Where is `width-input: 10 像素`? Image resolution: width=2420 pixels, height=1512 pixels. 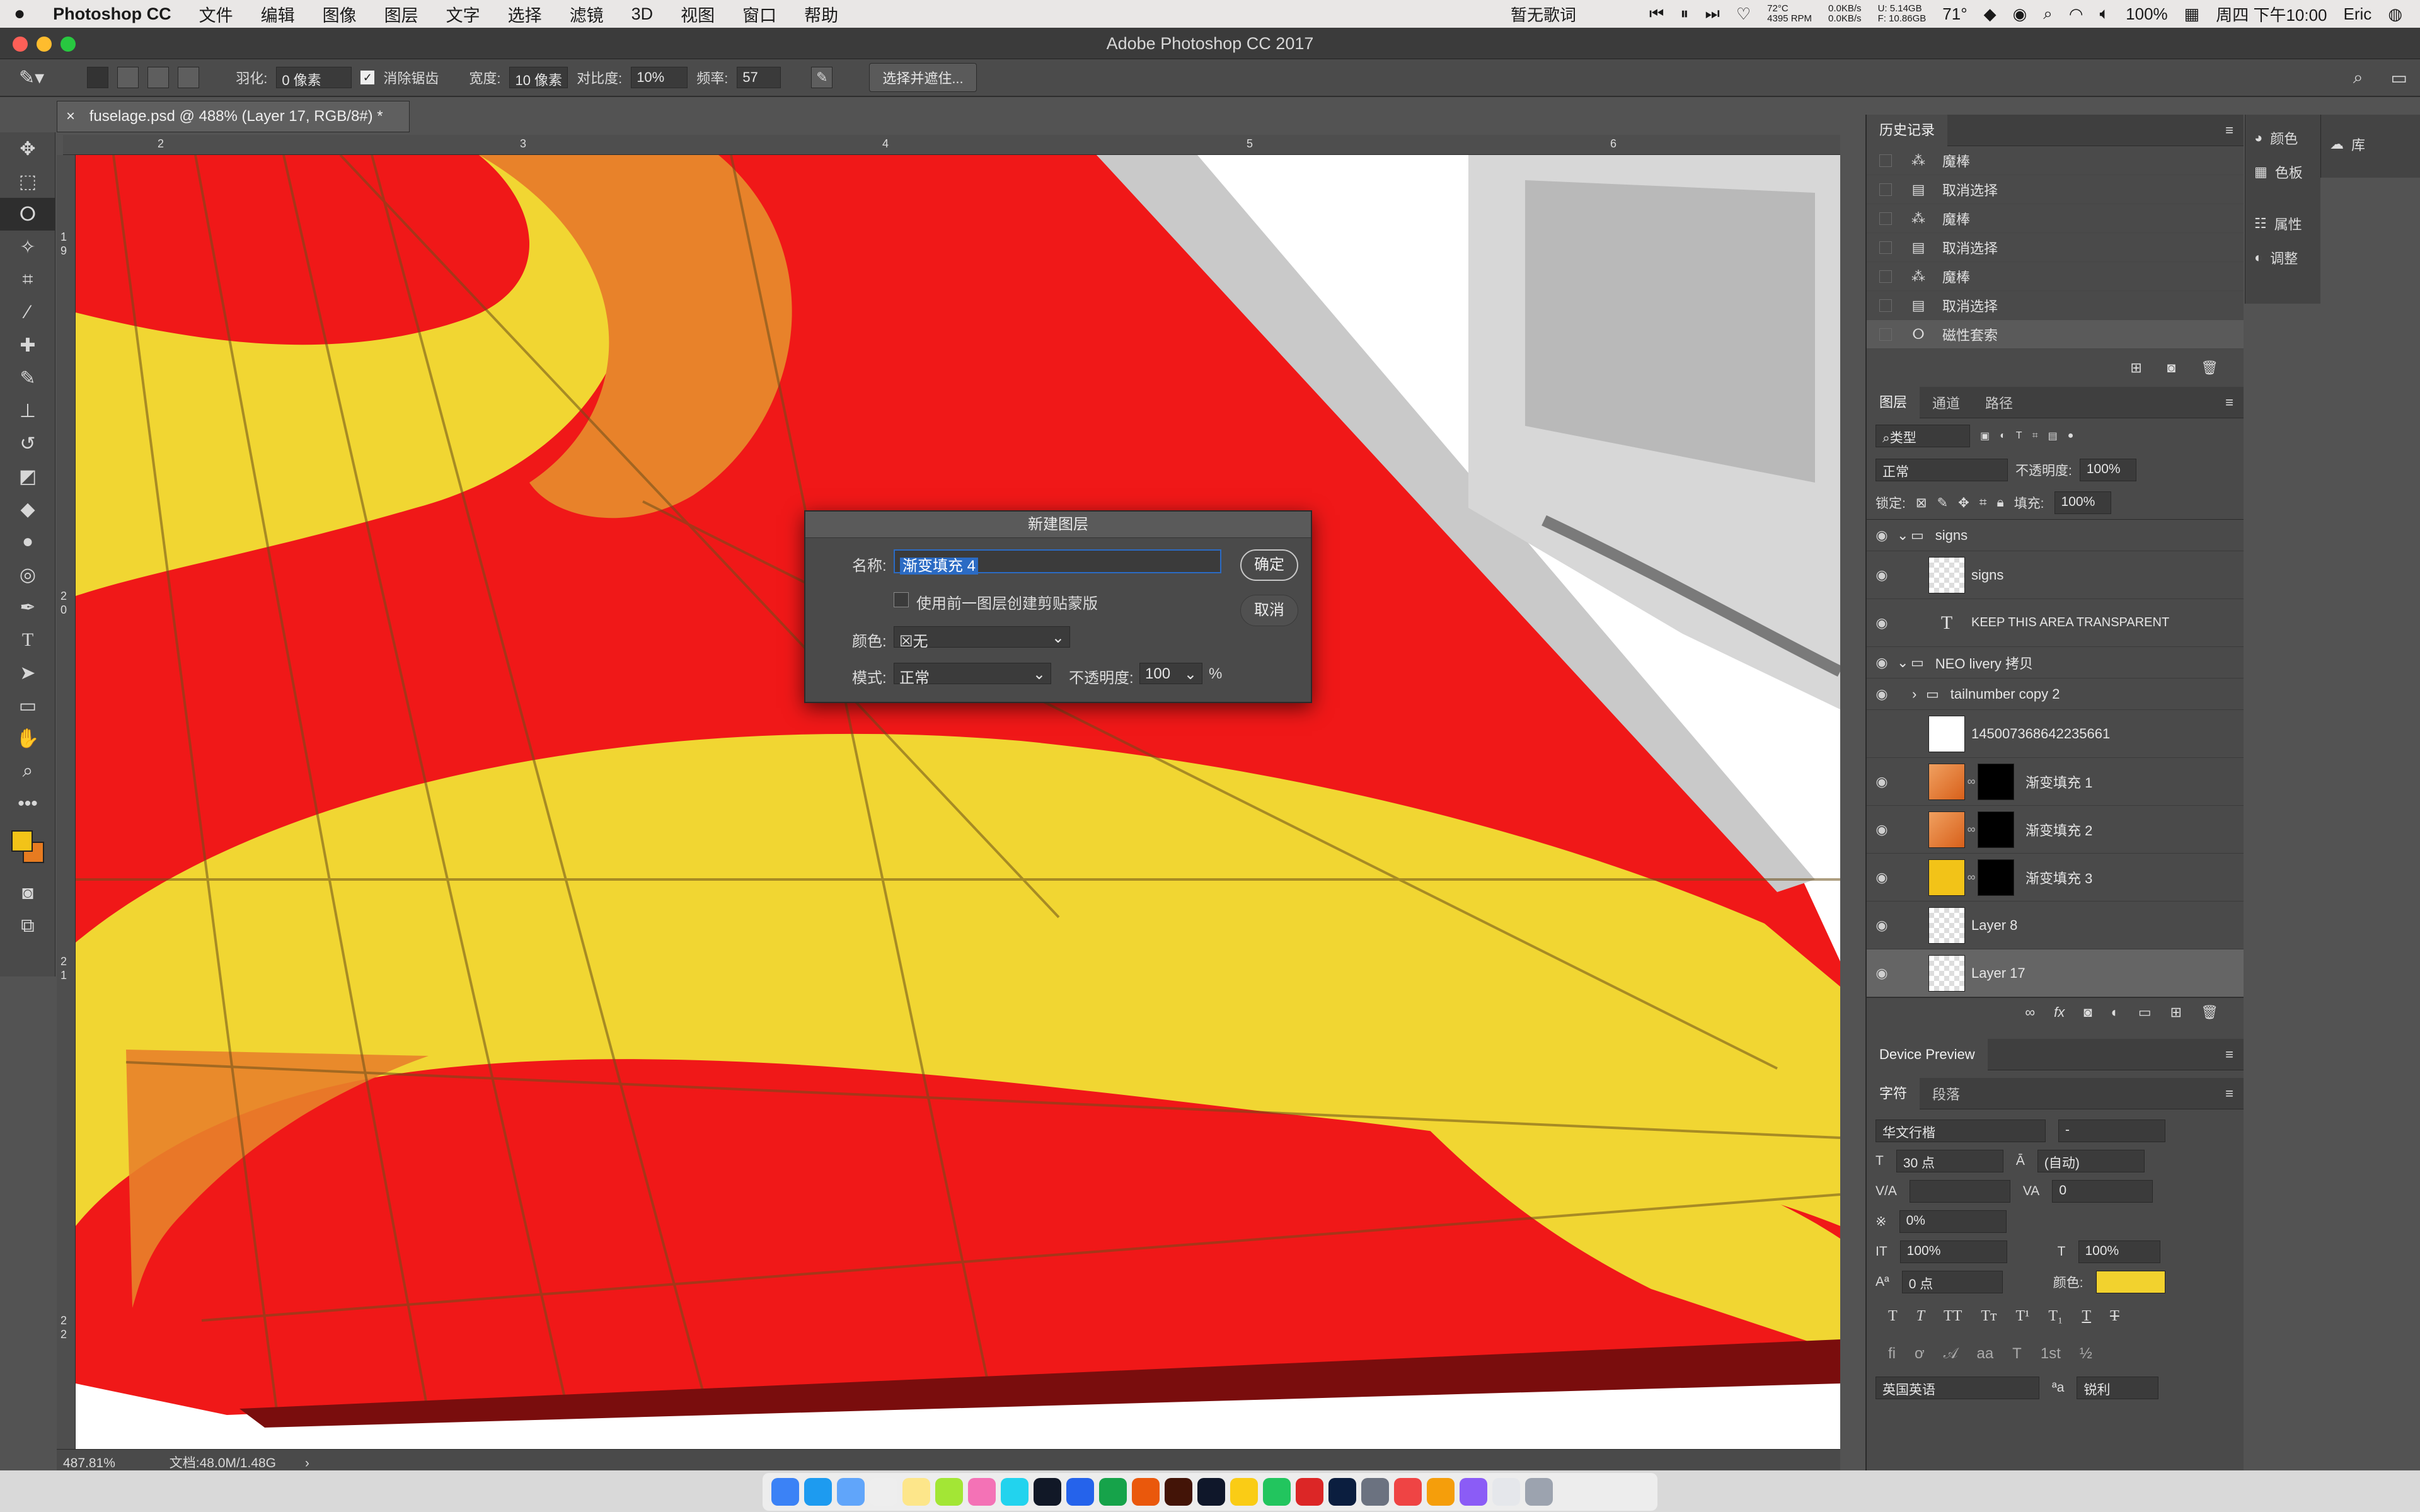
width-input: 10 像素 is located at coordinates (539, 77).